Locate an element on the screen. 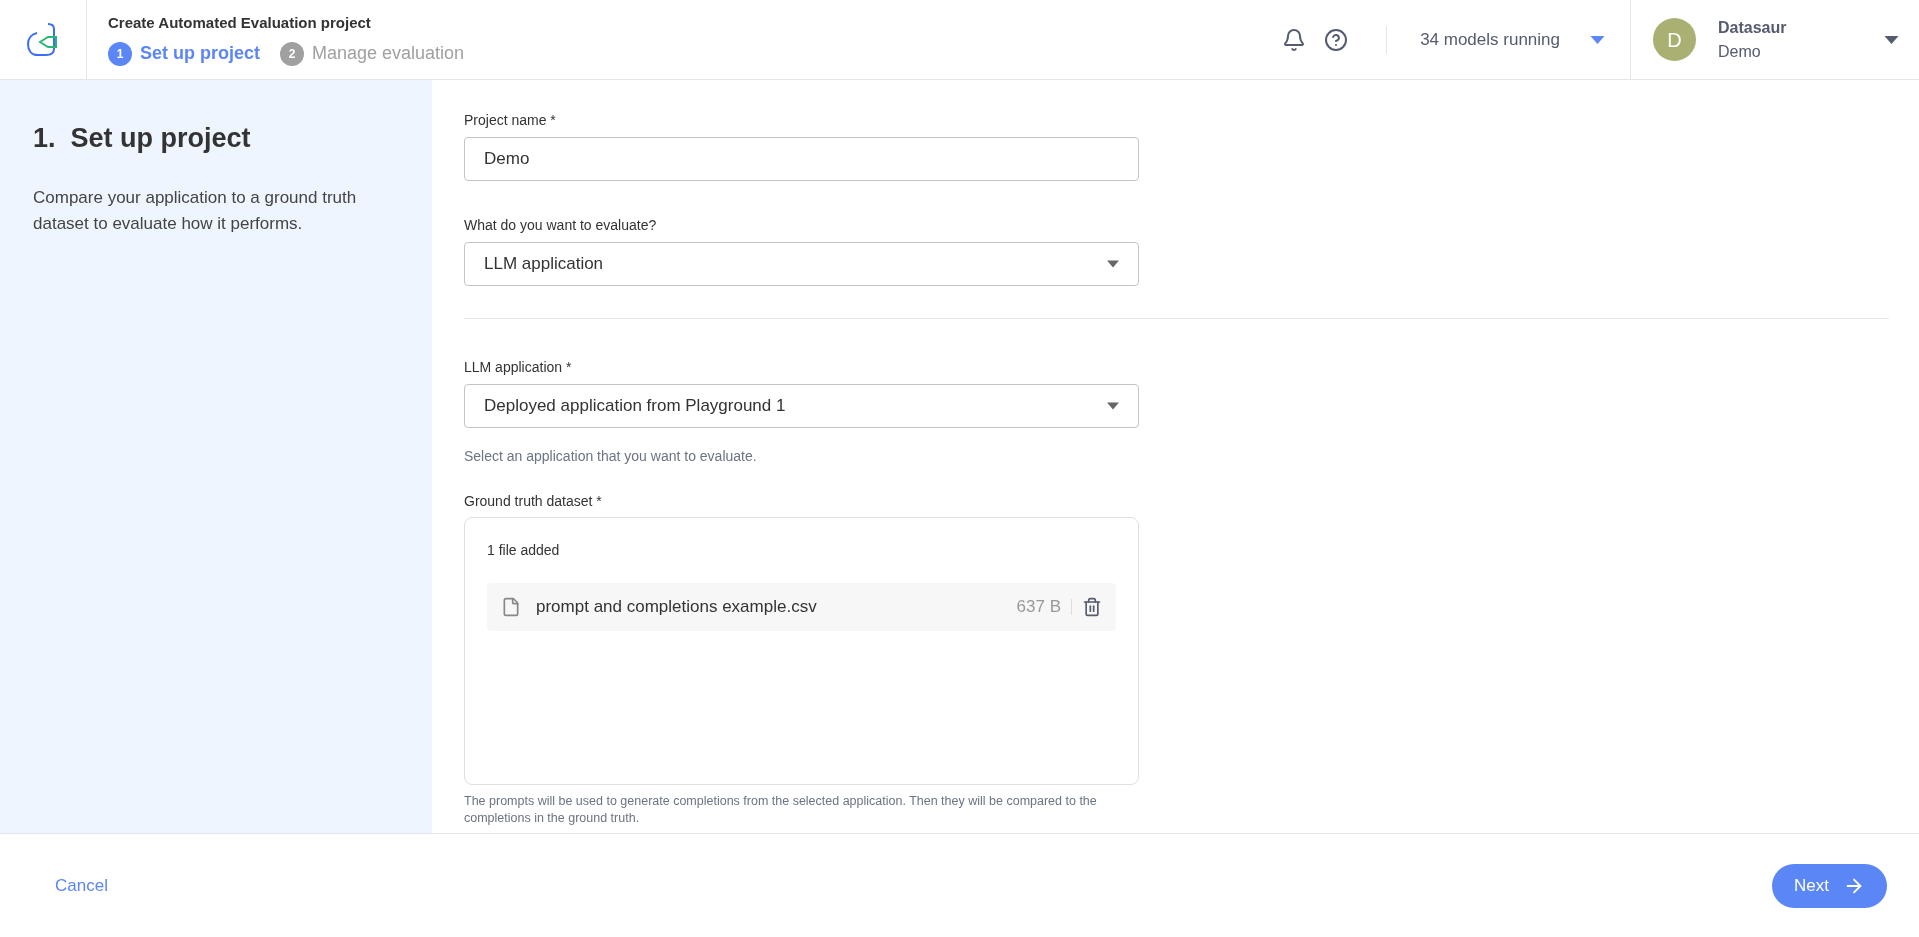 The width and height of the screenshot is (1919, 937). step-number: 2 is located at coordinates (292, 53).